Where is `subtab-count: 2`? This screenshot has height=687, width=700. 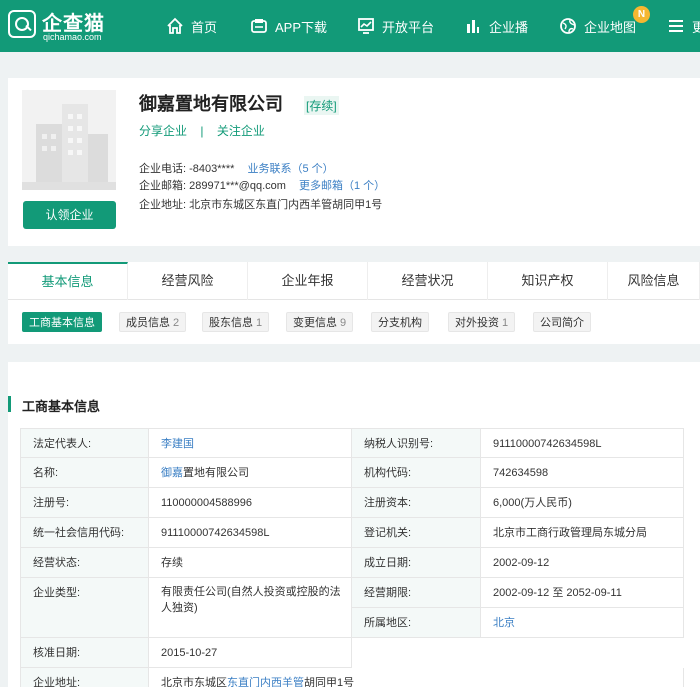 subtab-count: 2 is located at coordinates (176, 323).